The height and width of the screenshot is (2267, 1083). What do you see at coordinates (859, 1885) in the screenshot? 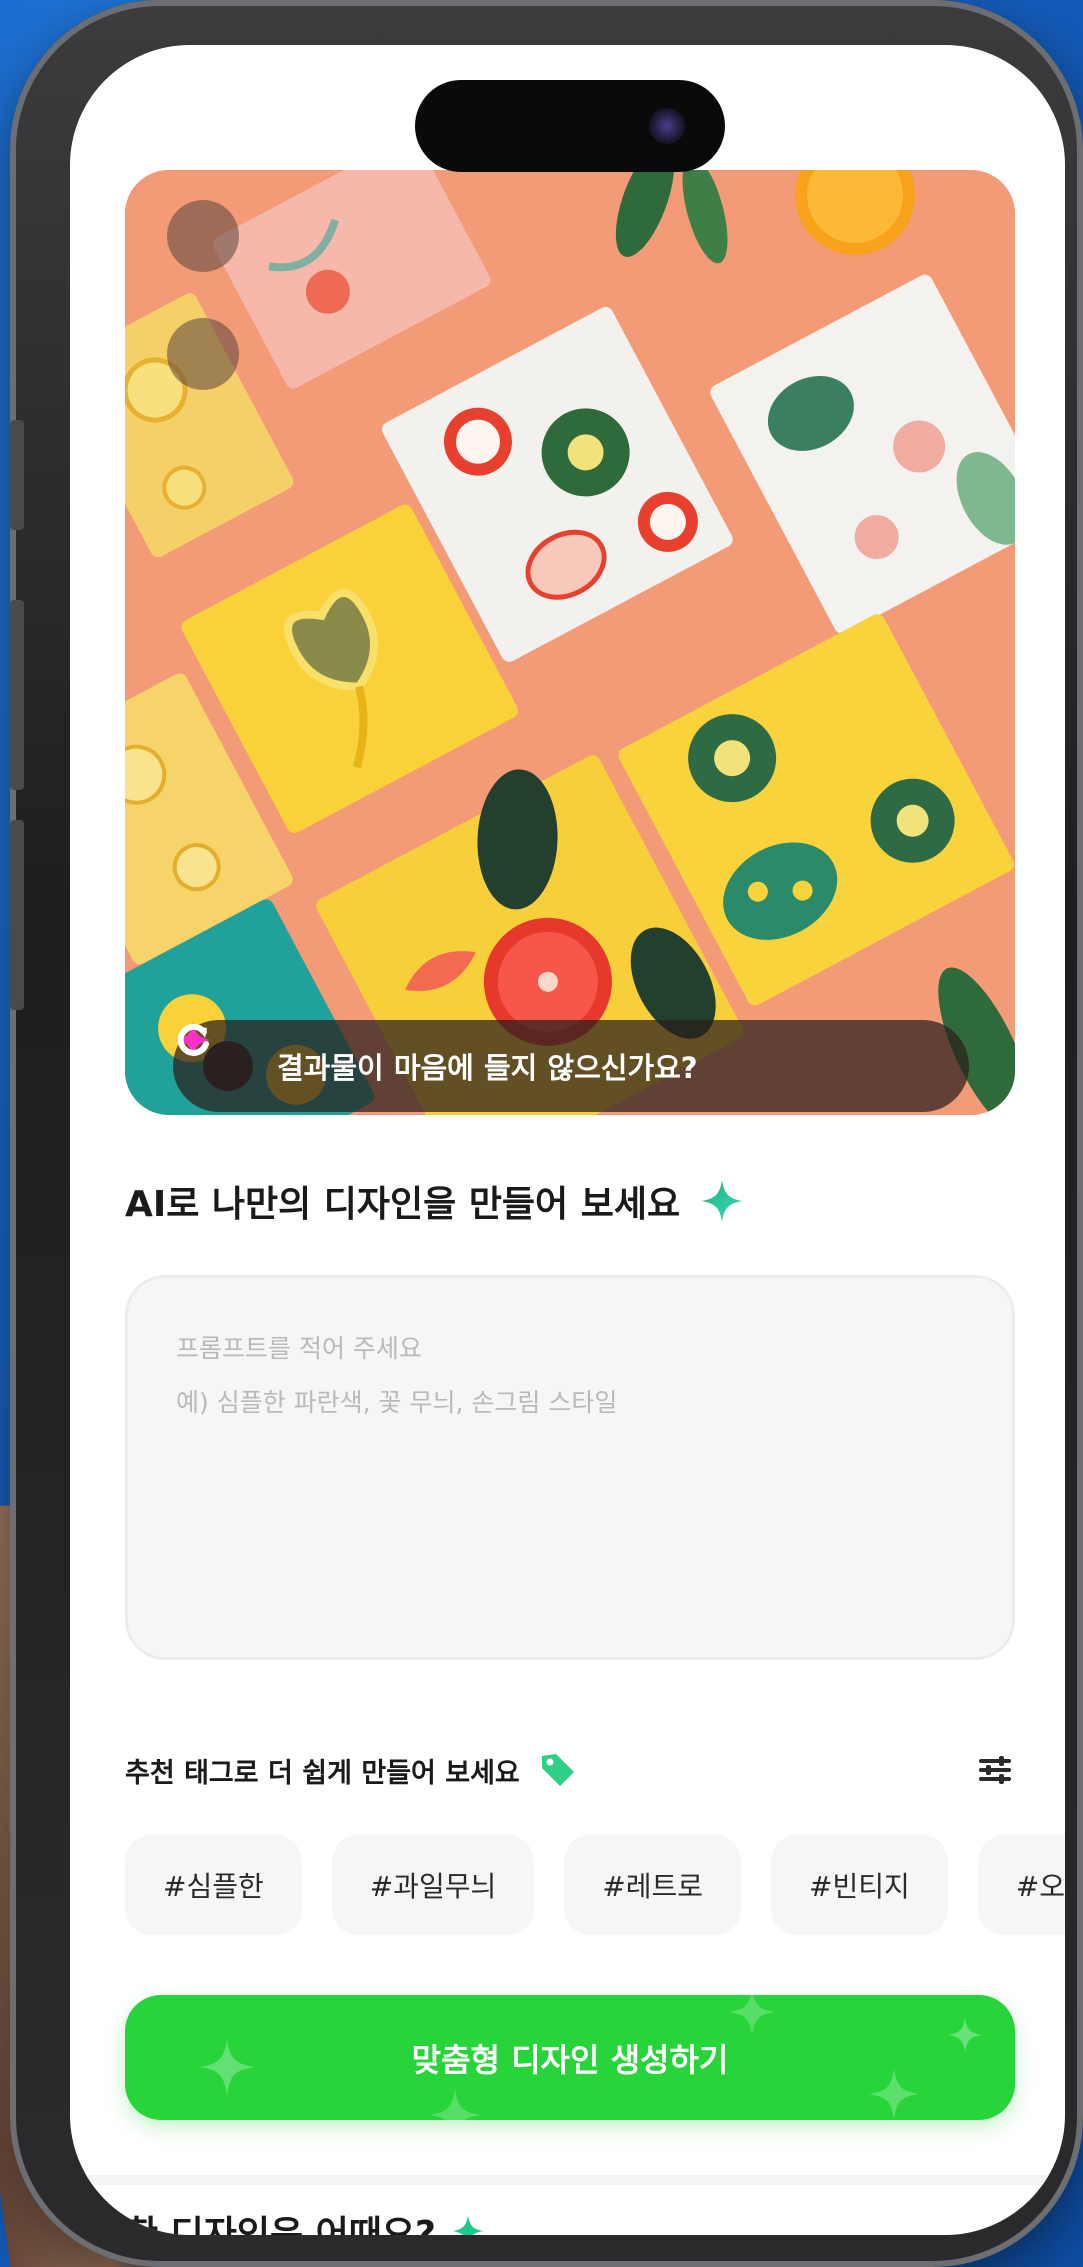
I see `tag-chip: #빈티지` at bounding box center [859, 1885].